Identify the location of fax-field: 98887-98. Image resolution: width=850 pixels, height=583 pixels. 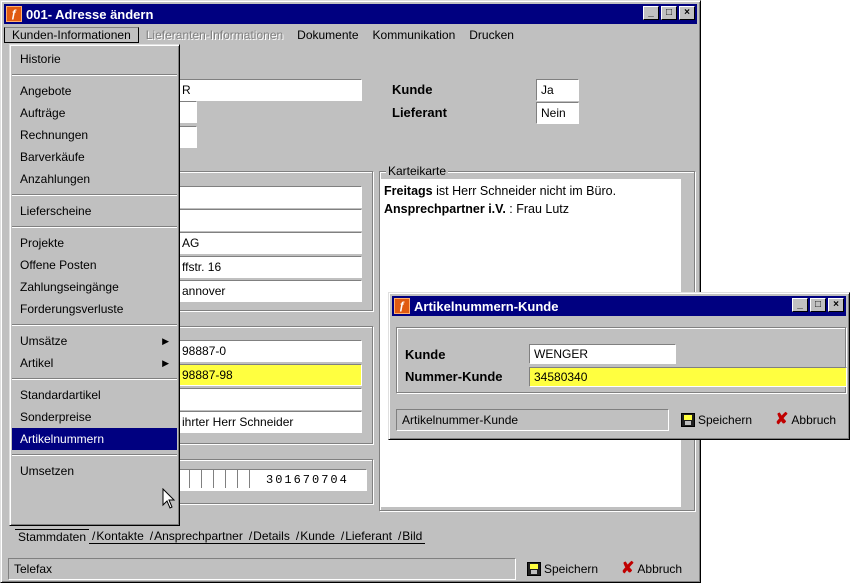
(269, 375).